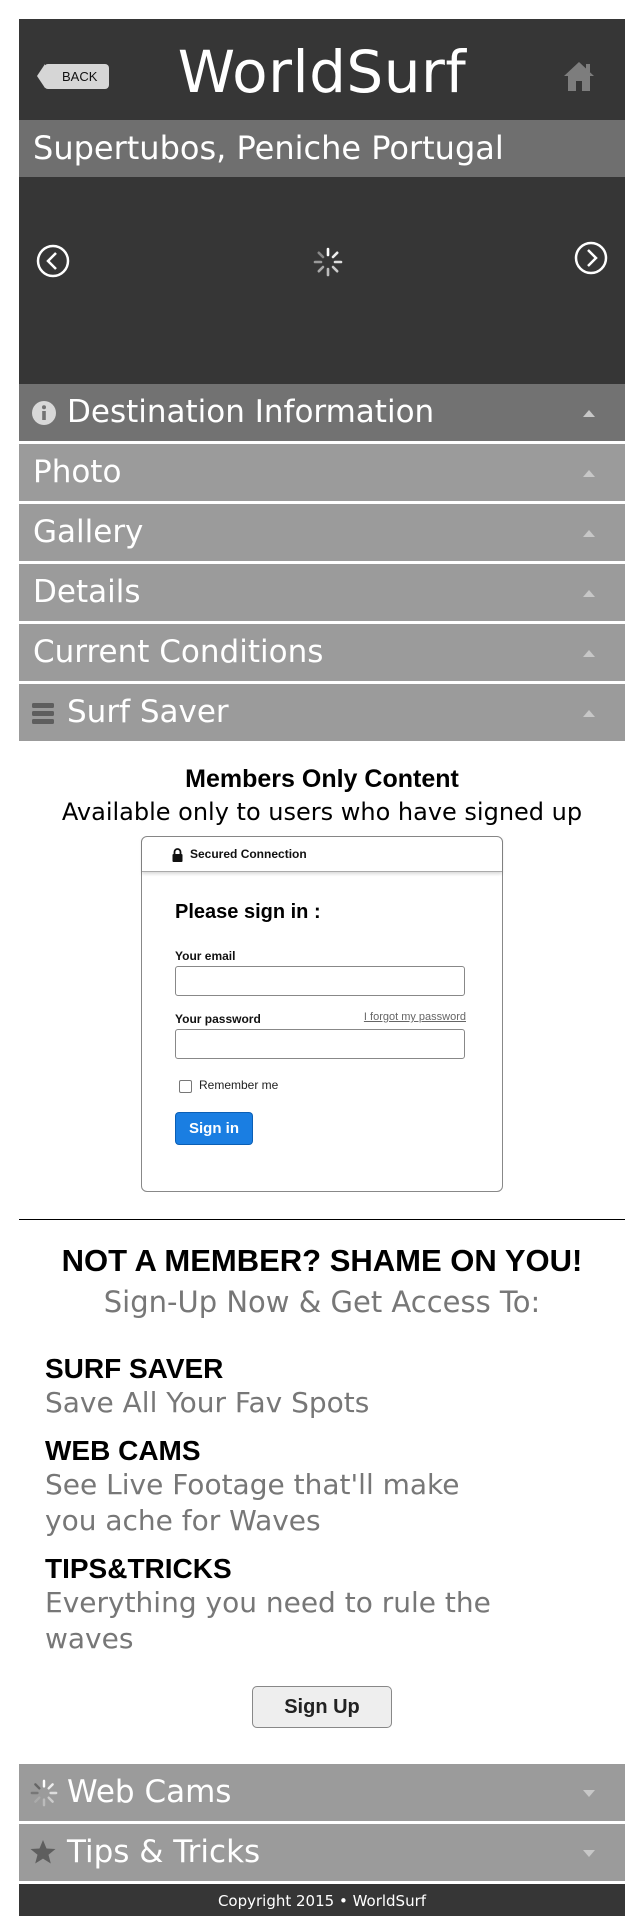 Image resolution: width=640 pixels, height=1918 pixels. Describe the element at coordinates (322, 1794) in the screenshot. I see `accordion-web-cams: Web Cams` at that location.